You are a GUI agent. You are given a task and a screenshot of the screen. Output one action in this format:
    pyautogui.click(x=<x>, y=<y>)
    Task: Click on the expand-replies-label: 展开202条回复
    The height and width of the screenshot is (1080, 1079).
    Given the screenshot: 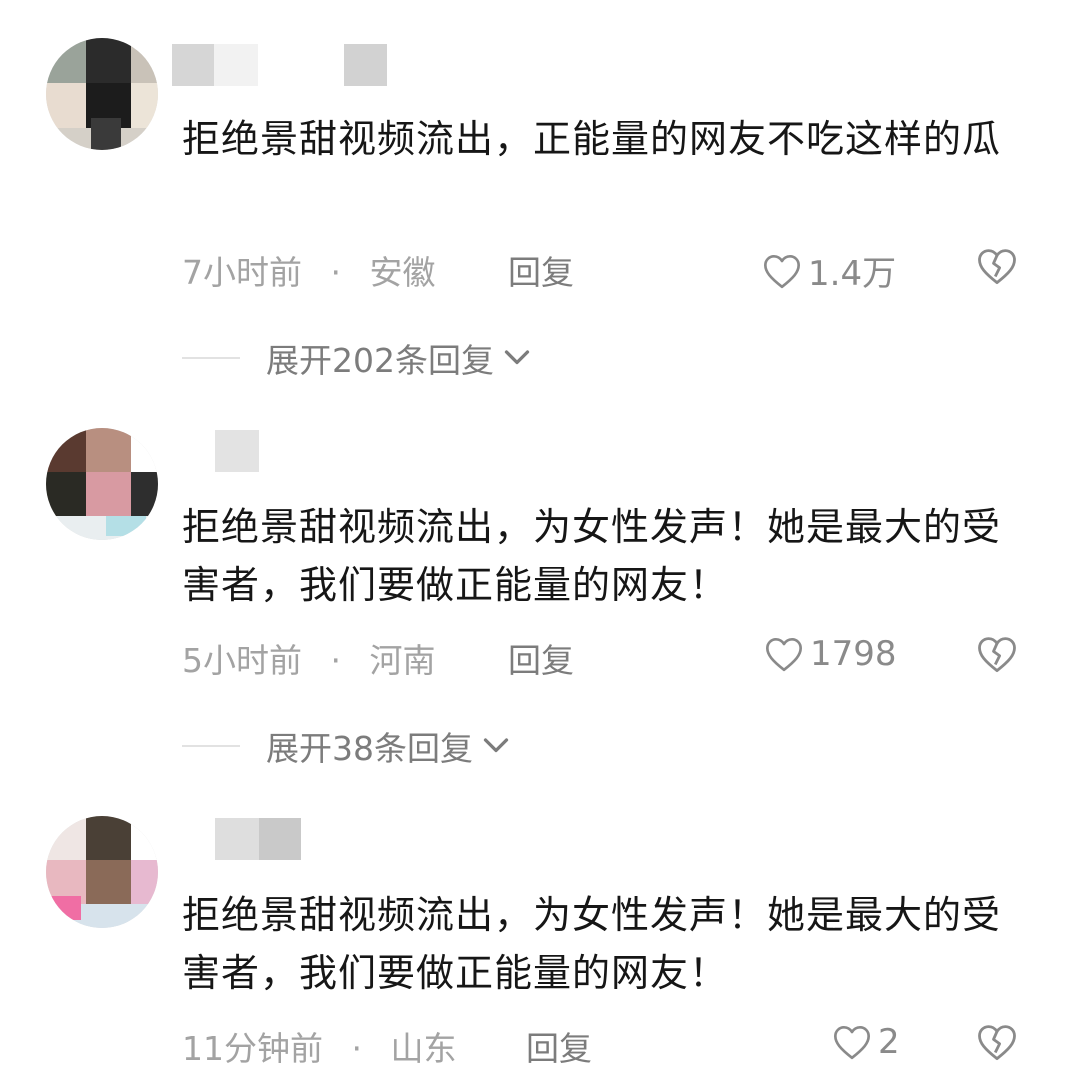 What is the action you would take?
    pyautogui.click(x=380, y=360)
    